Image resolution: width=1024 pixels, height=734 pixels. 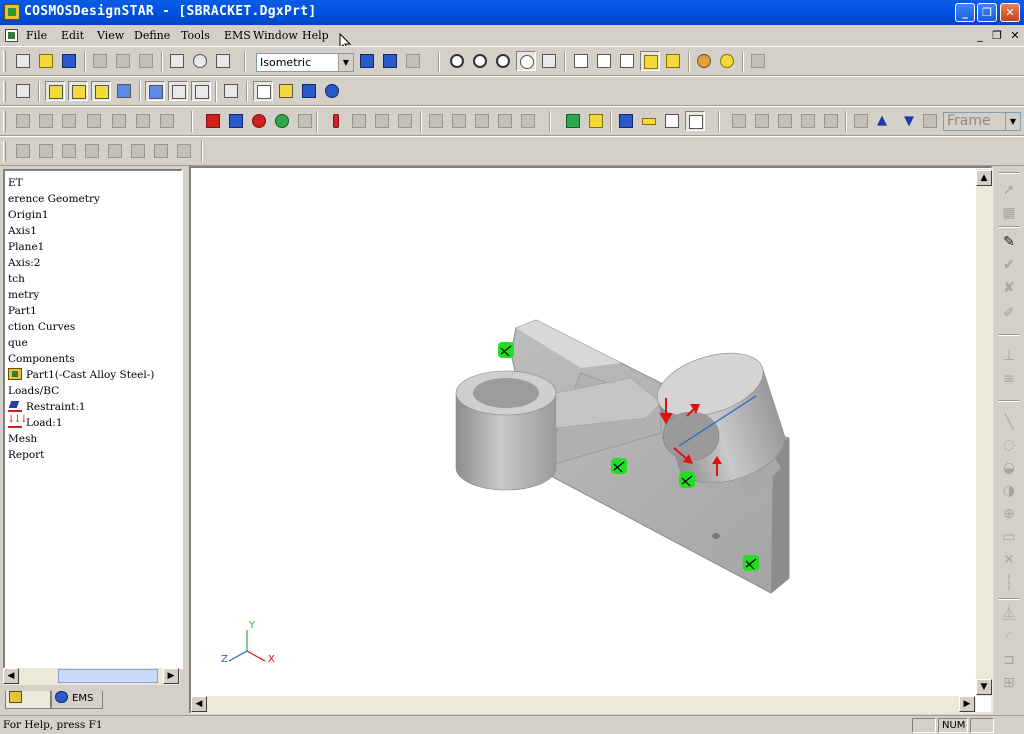 I want to click on trim-icon: ✕, so click(x=1009, y=560).